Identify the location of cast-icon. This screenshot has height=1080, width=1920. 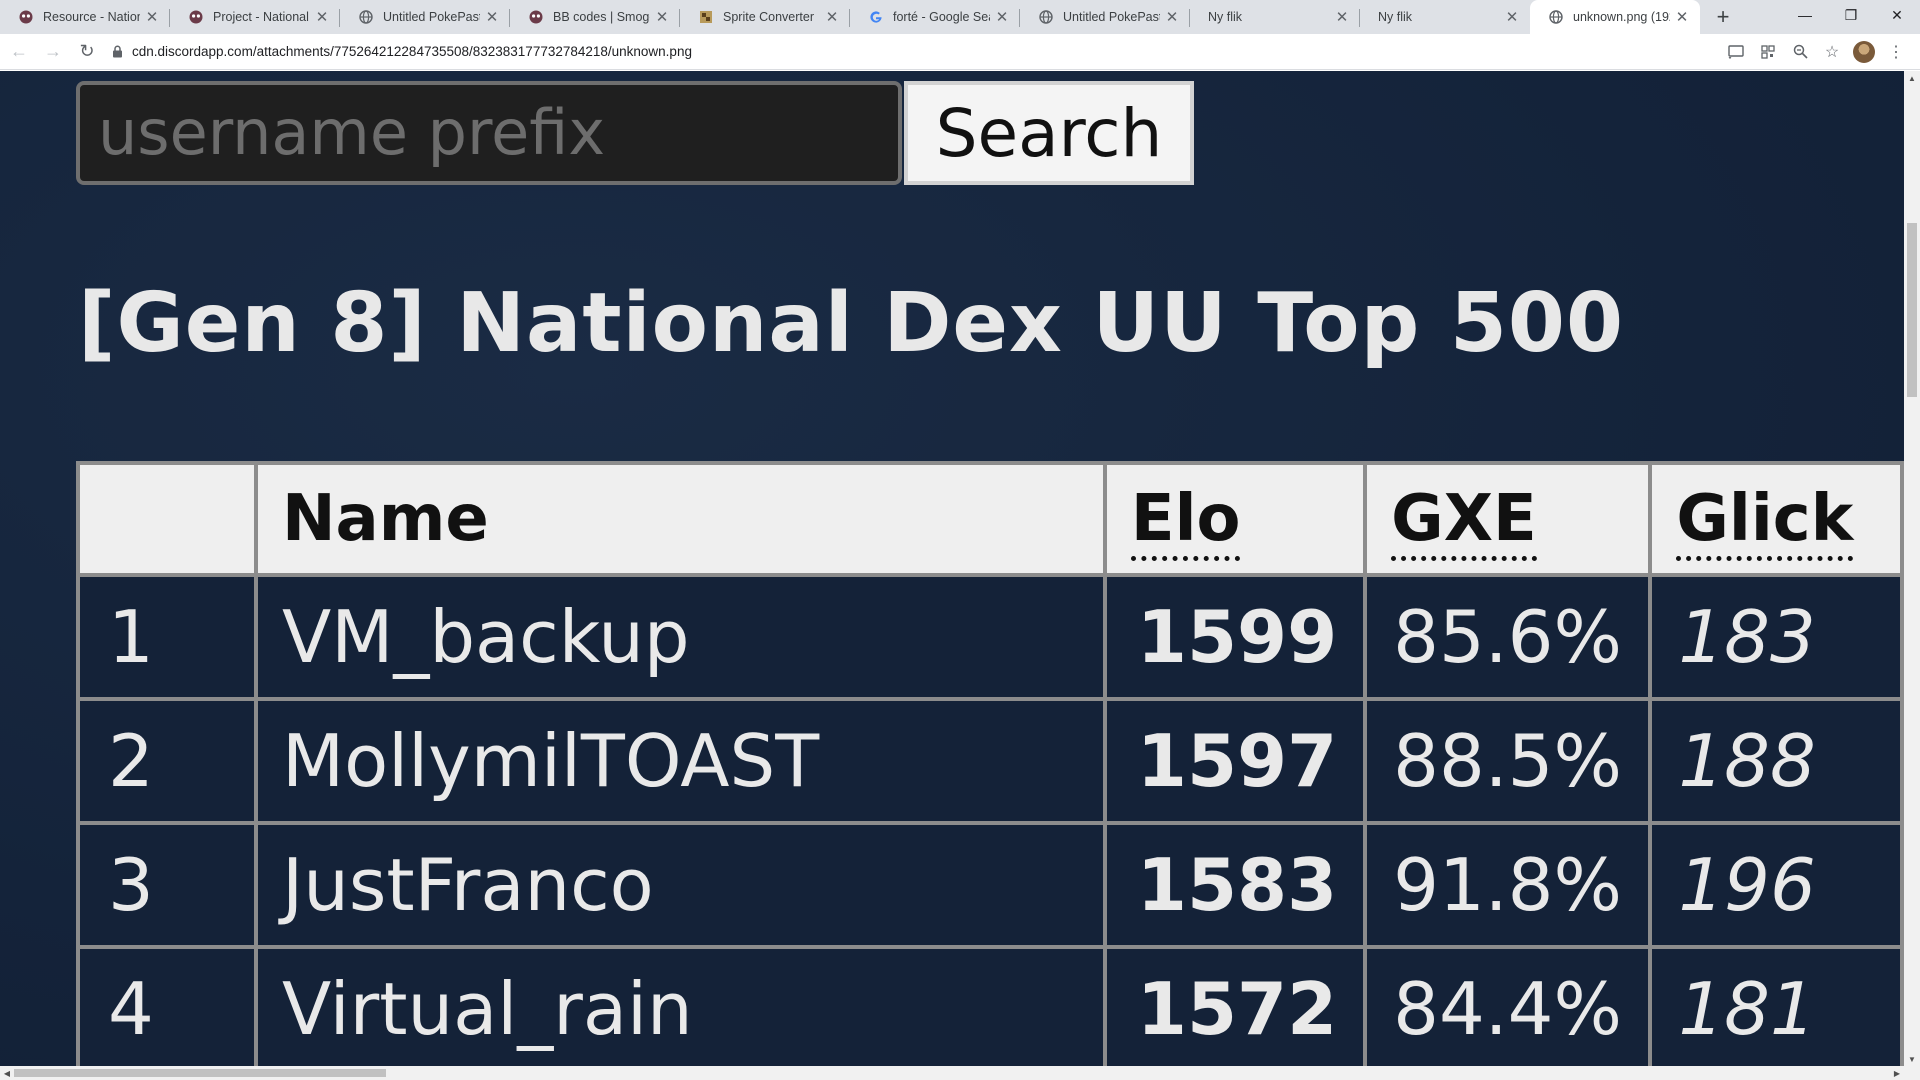
(1736, 52).